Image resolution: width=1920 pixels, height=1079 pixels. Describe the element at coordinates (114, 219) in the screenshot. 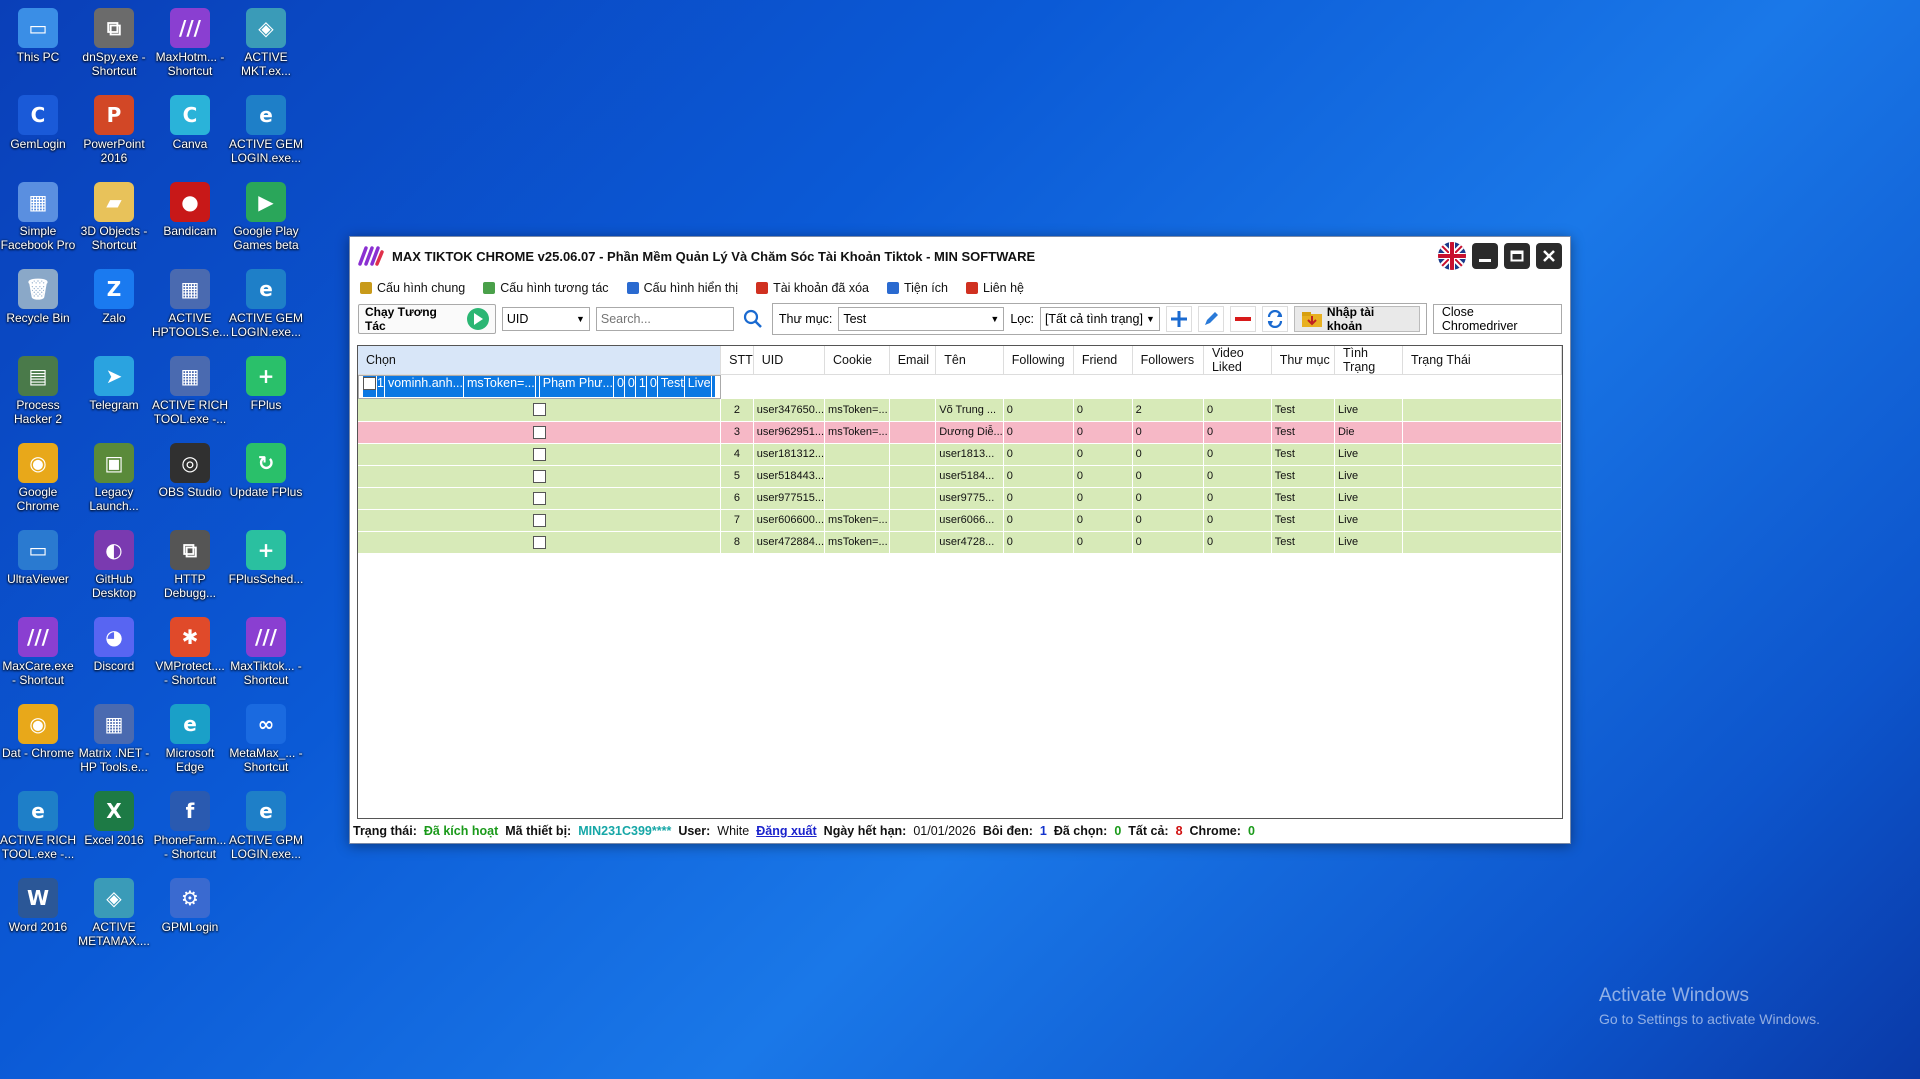

I see `desktop-icon: ▰ 3D Objects - Shortcut` at that location.